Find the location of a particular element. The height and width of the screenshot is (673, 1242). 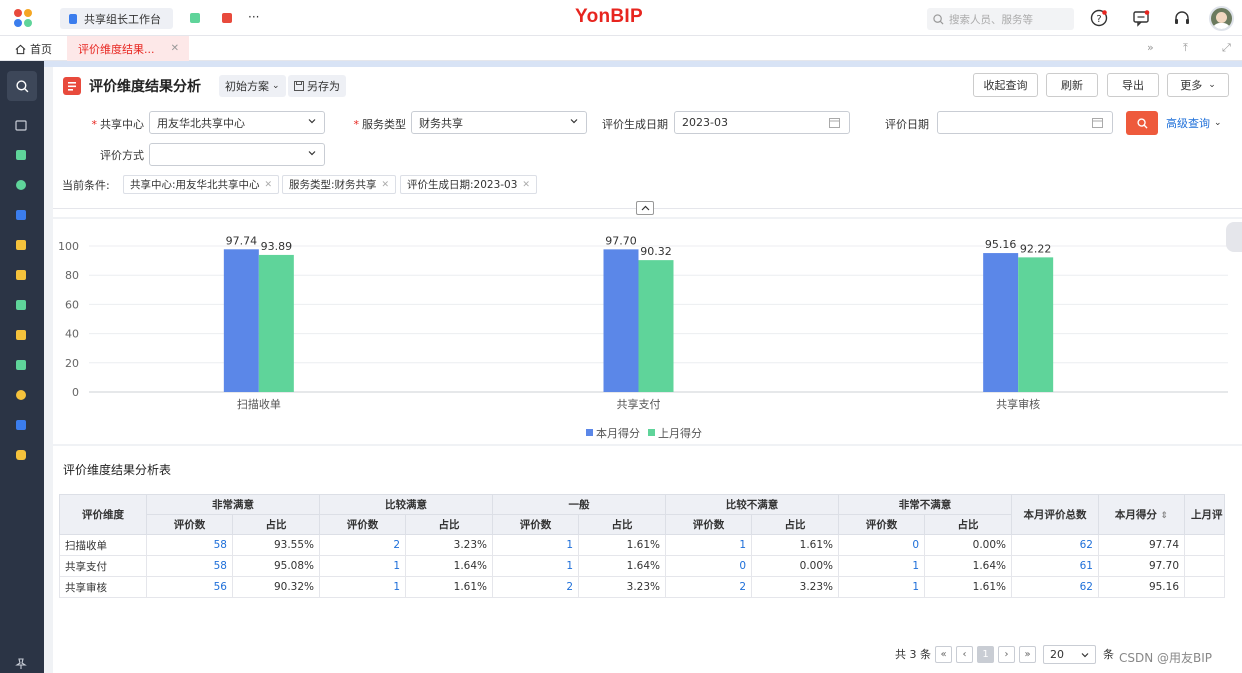

avatar is located at coordinates (1221, 18).